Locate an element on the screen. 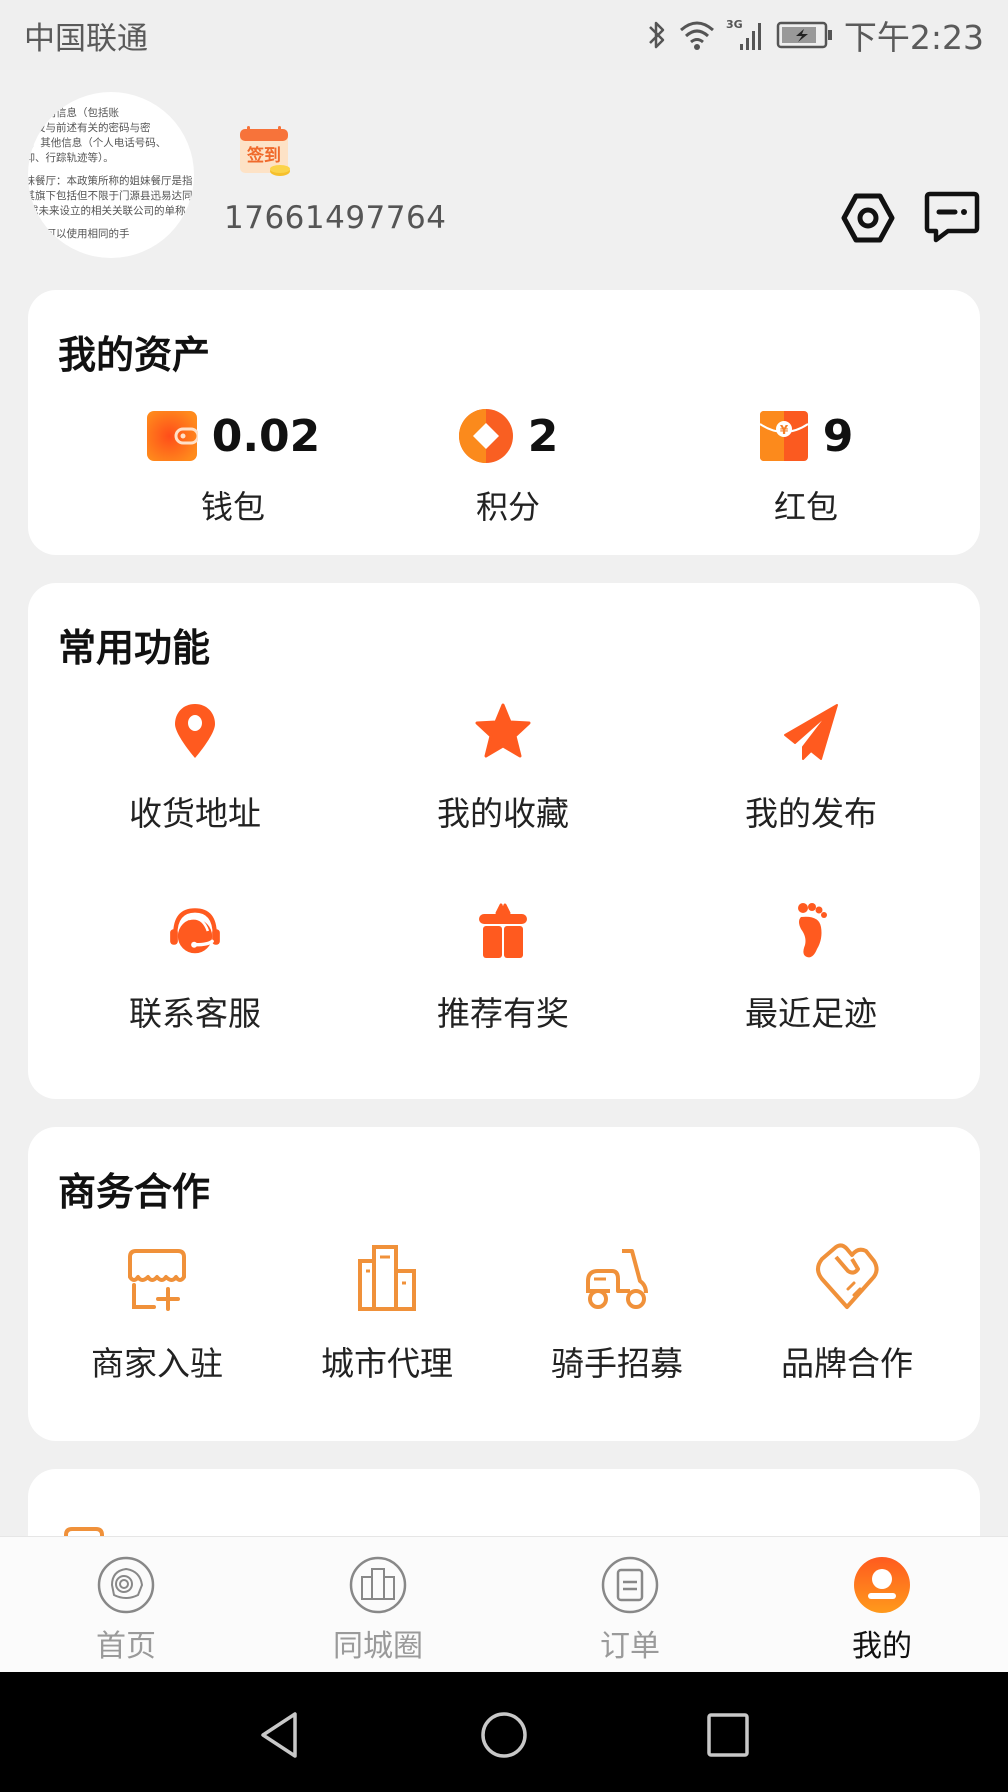  settings-button is located at coordinates (868, 218).